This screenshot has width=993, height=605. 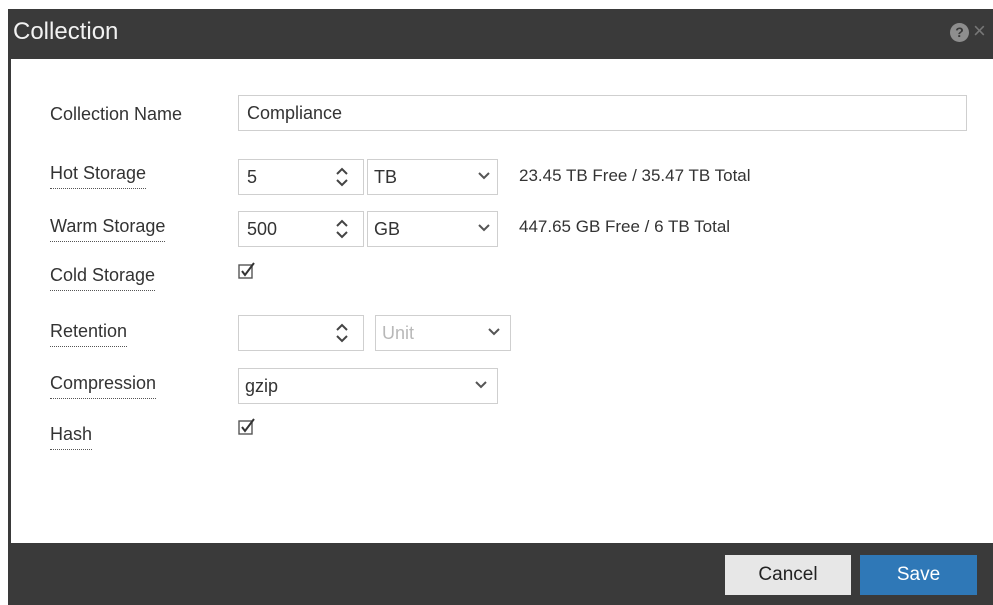 I want to click on cold-storage-label: Cold Storage, so click(x=103, y=278).